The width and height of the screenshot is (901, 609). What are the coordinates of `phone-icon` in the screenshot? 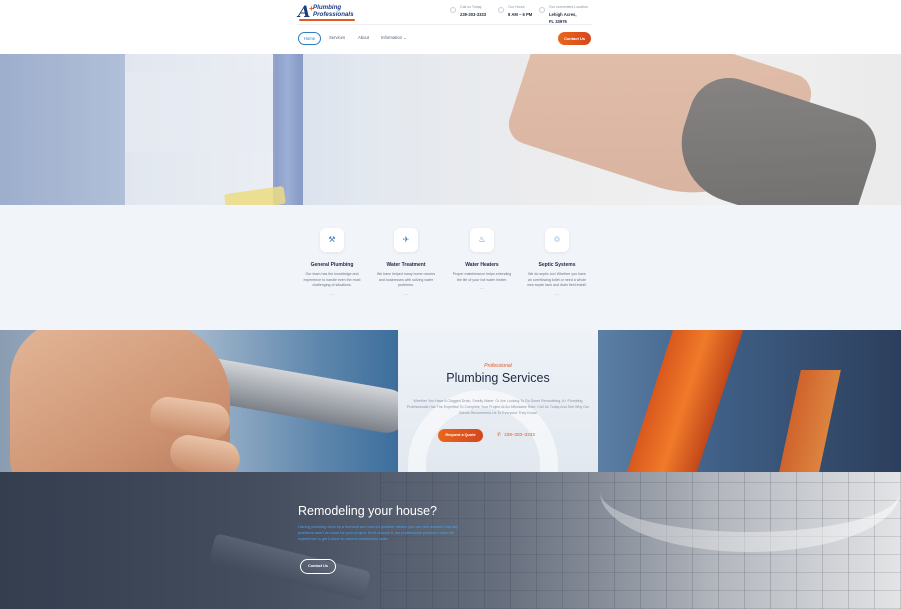 It's located at (453, 10).